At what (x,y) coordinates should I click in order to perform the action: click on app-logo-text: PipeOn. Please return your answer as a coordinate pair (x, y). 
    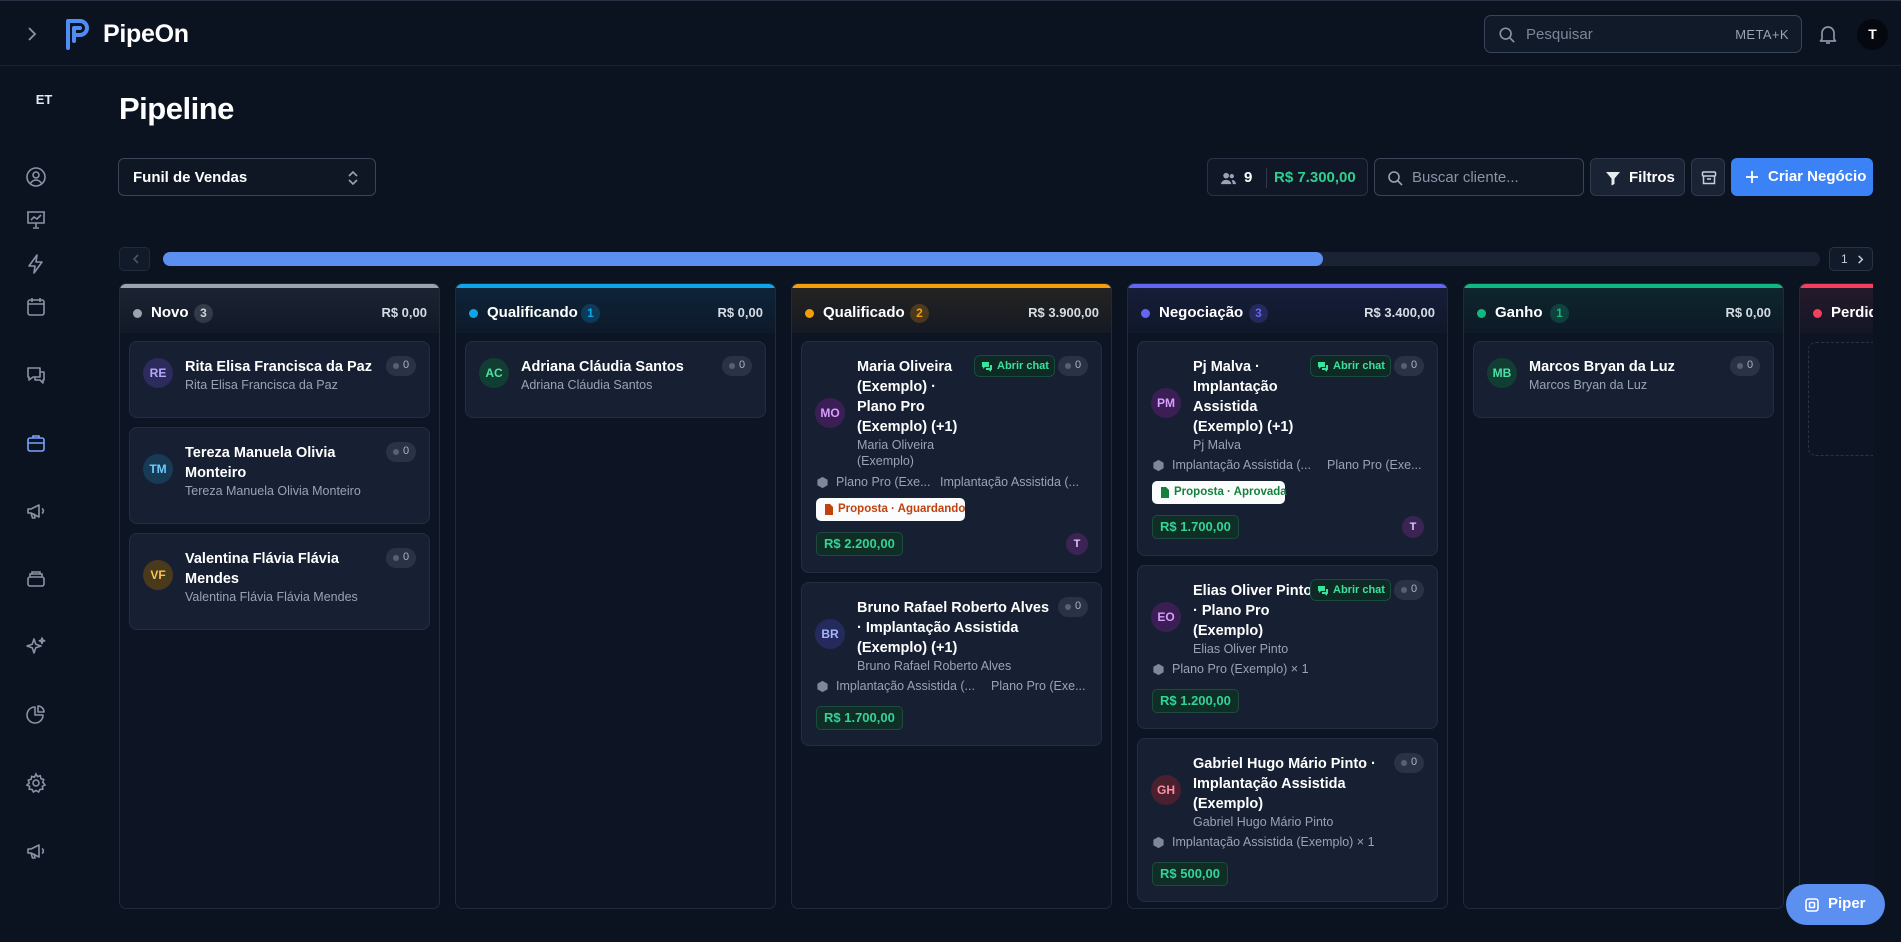
    Looking at the image, I should click on (146, 34).